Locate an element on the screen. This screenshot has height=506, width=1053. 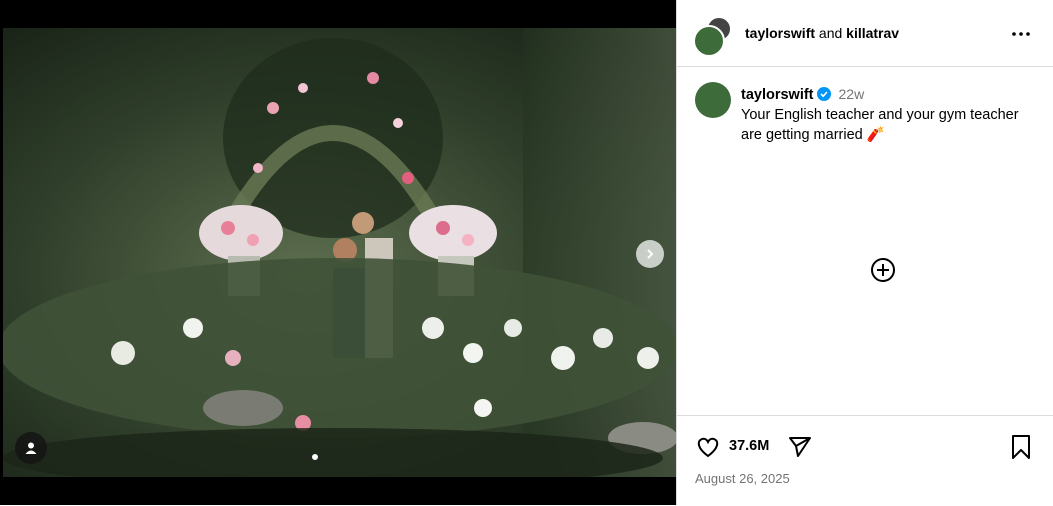
chevron-right-icon is located at coordinates (650, 254).